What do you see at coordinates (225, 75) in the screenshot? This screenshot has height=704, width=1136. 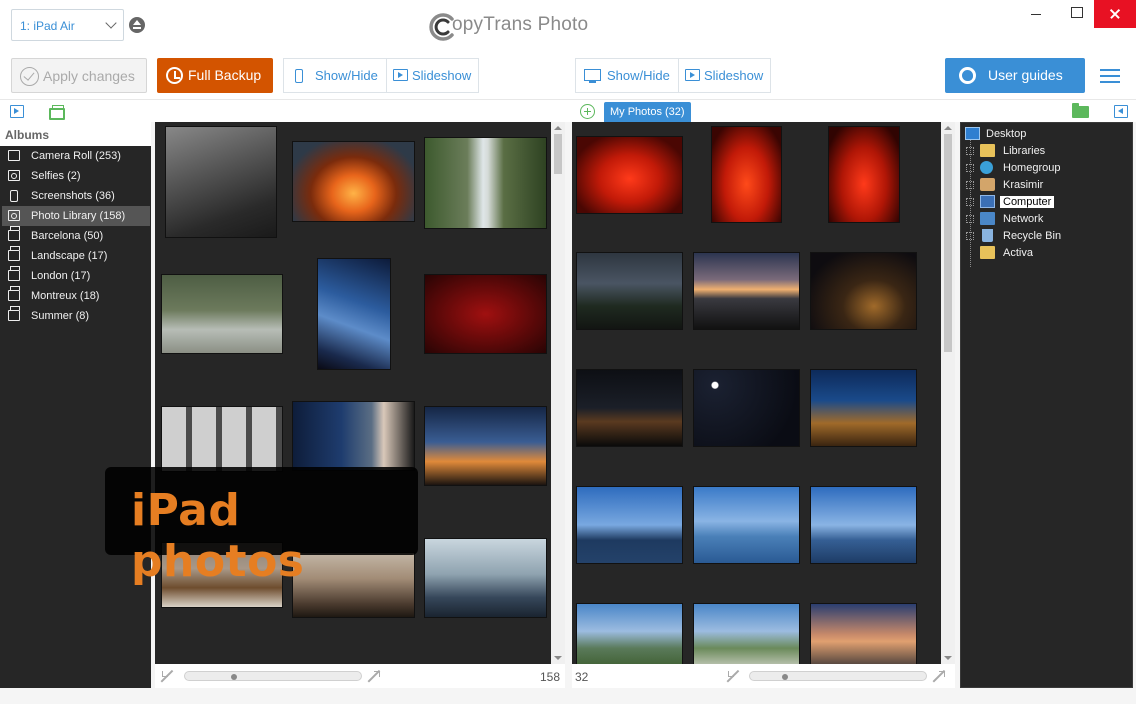 I see `full-backup-label: Full Backup` at bounding box center [225, 75].